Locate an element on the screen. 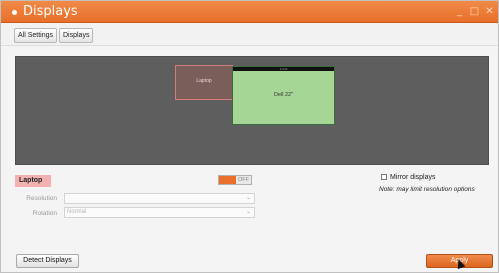 Image resolution: width=499 pixels, height=273 pixels. selected-display-name: Laptop is located at coordinates (33, 181).